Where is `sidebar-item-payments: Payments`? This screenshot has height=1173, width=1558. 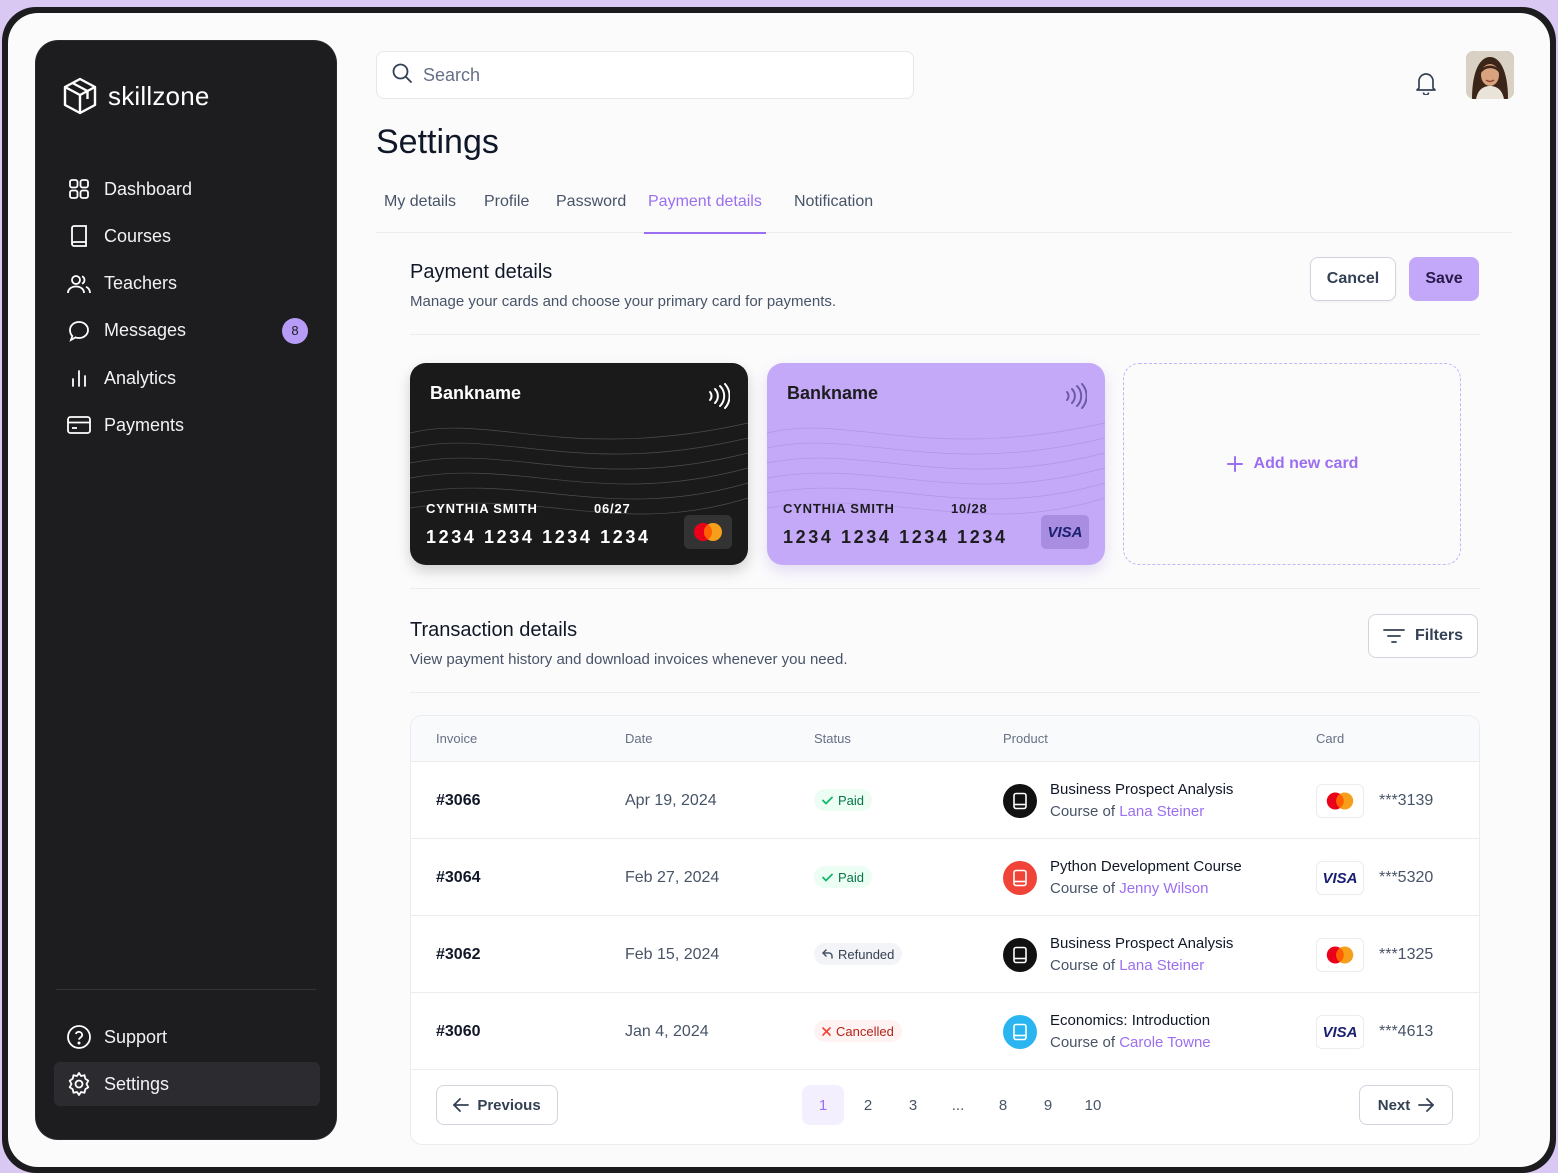 sidebar-item-payments: Payments is located at coordinates (187, 425).